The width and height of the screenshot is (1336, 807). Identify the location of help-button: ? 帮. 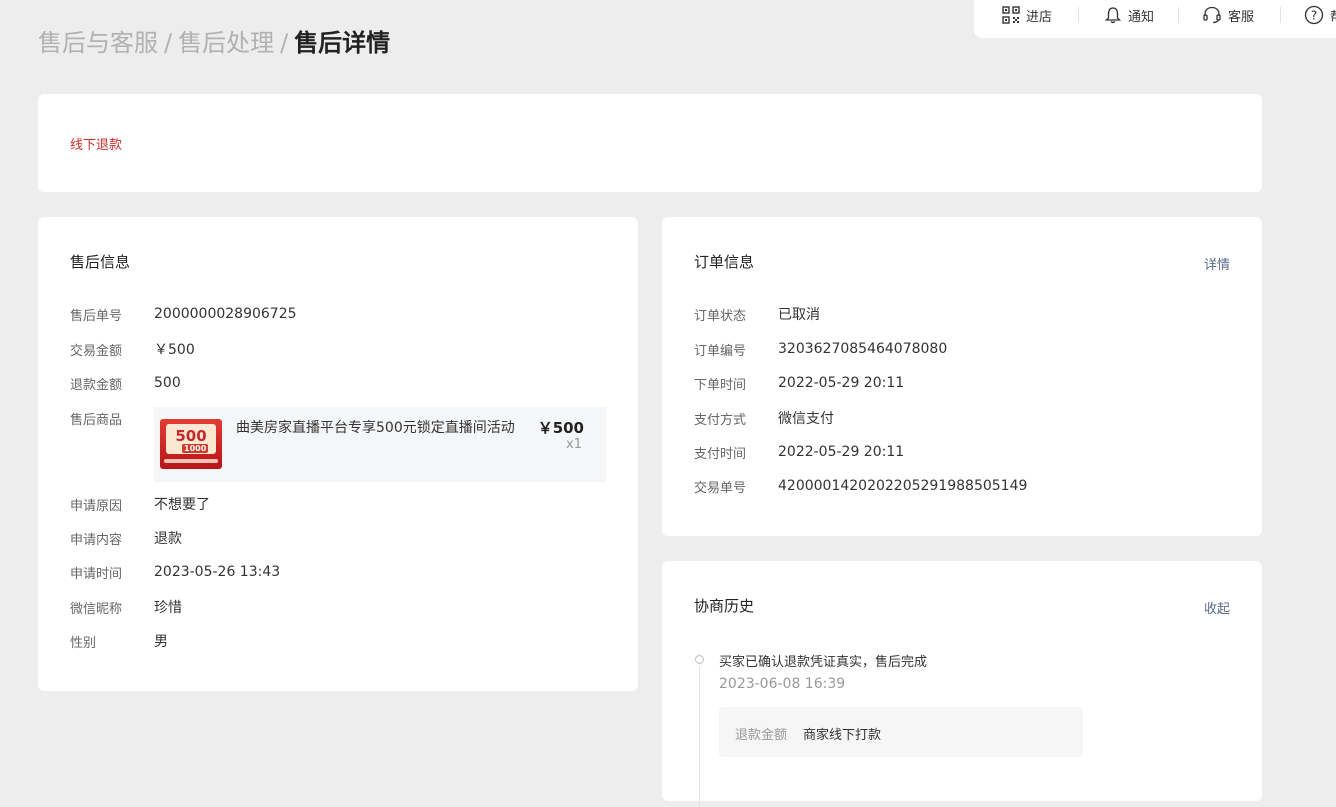
(1320, 15).